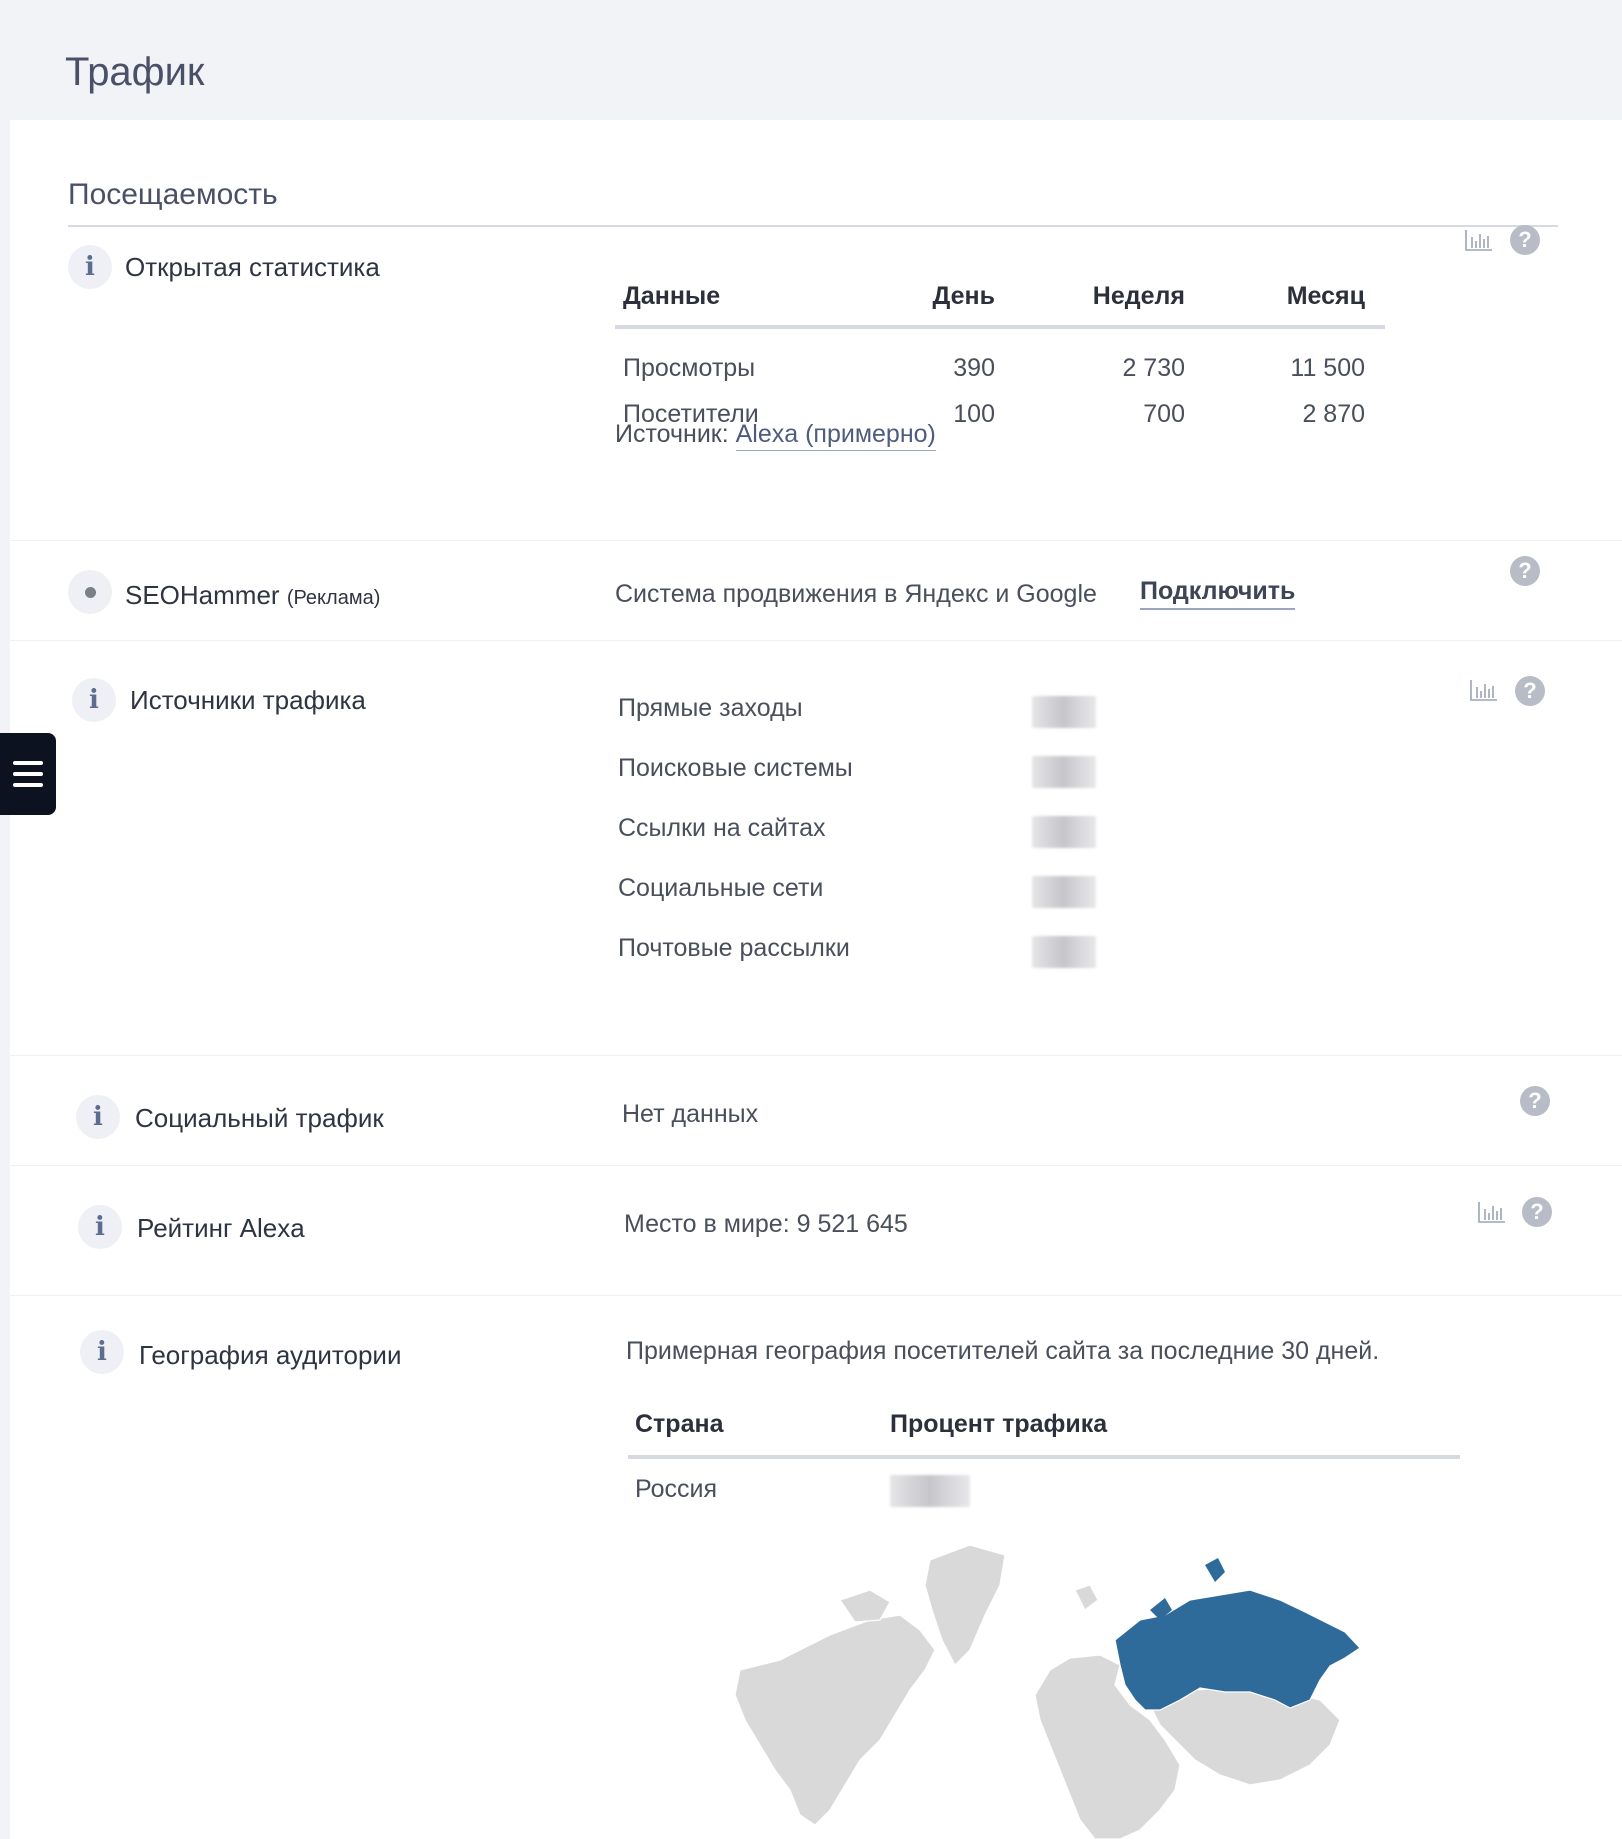  I want to click on geo-table-divider, so click(1044, 1457).